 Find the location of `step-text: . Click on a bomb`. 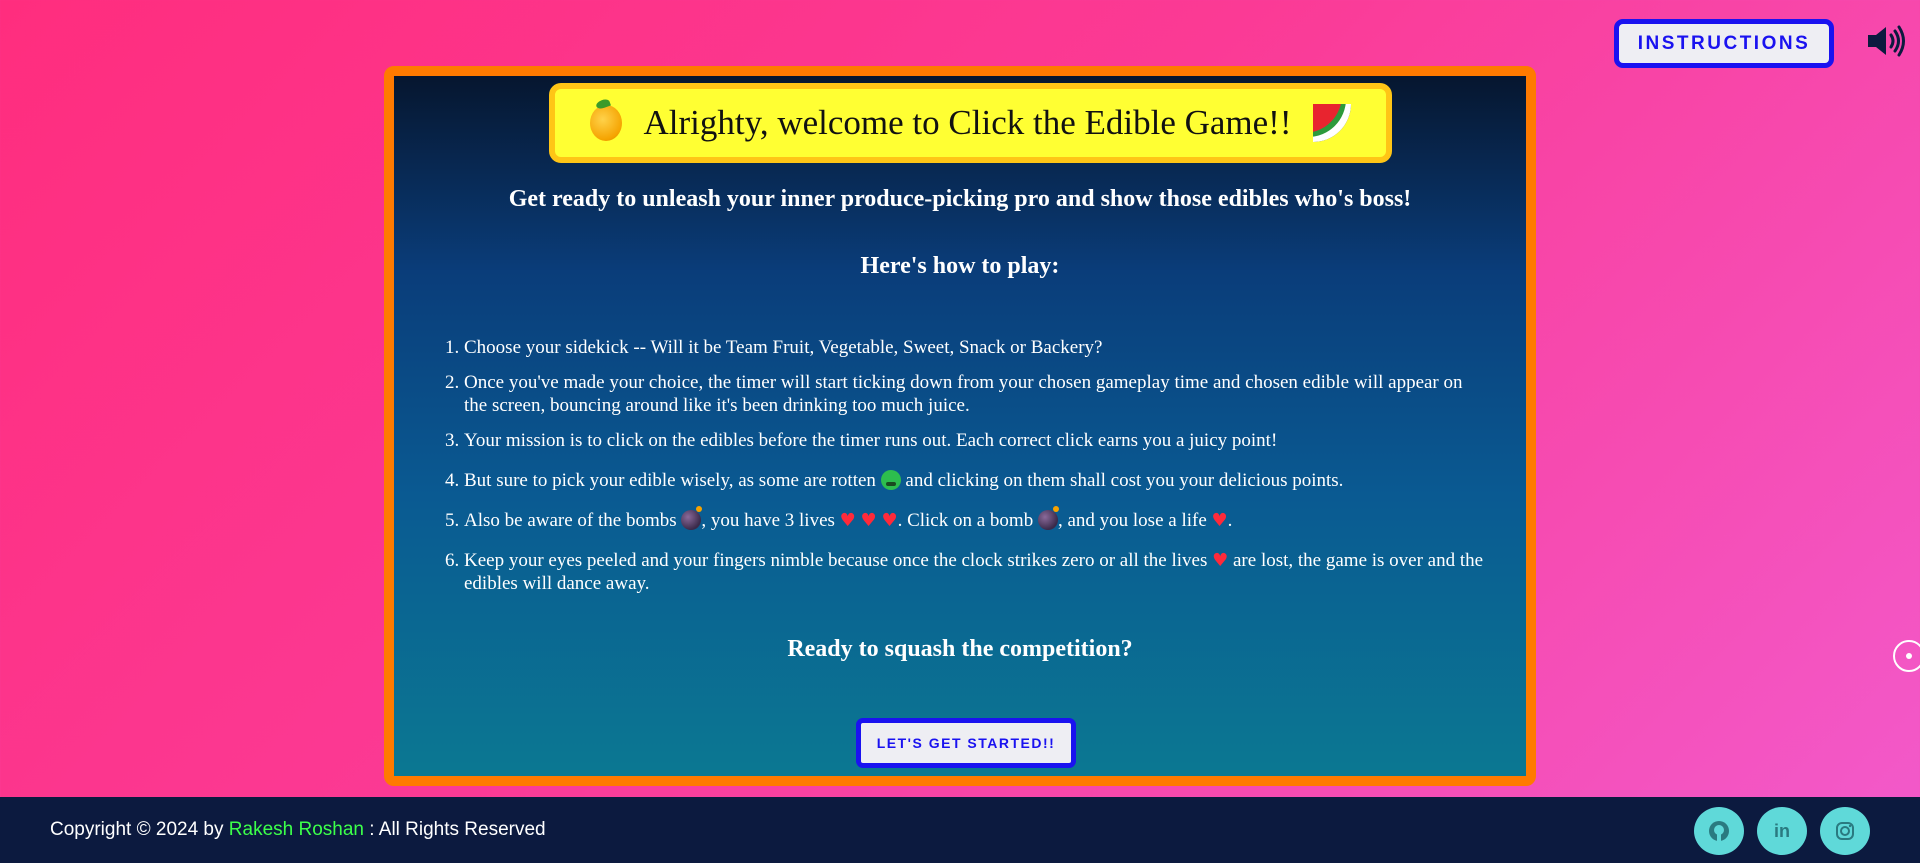

step-text: . Click on a bomb is located at coordinates (965, 520).